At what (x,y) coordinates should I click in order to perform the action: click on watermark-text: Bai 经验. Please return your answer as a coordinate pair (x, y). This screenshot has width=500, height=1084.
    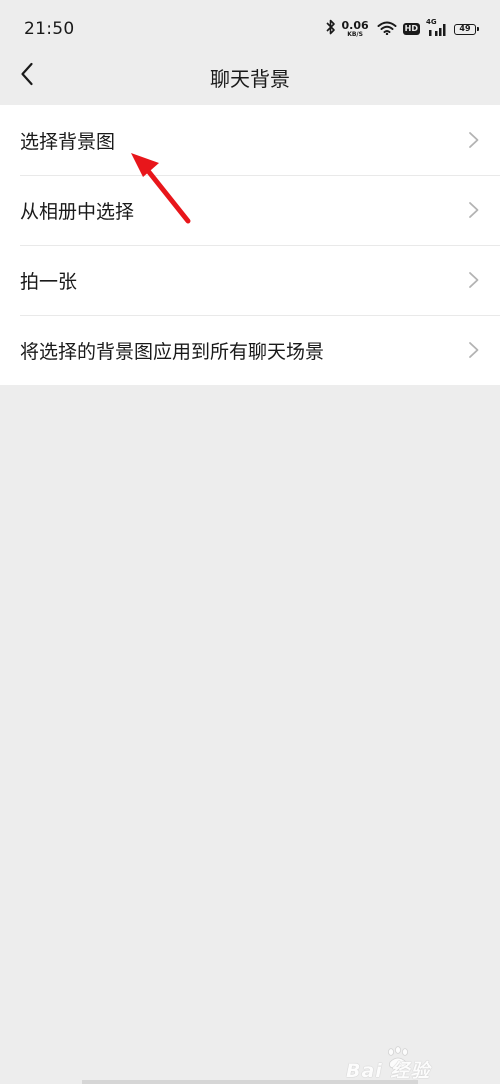
    Looking at the image, I should click on (388, 1071).